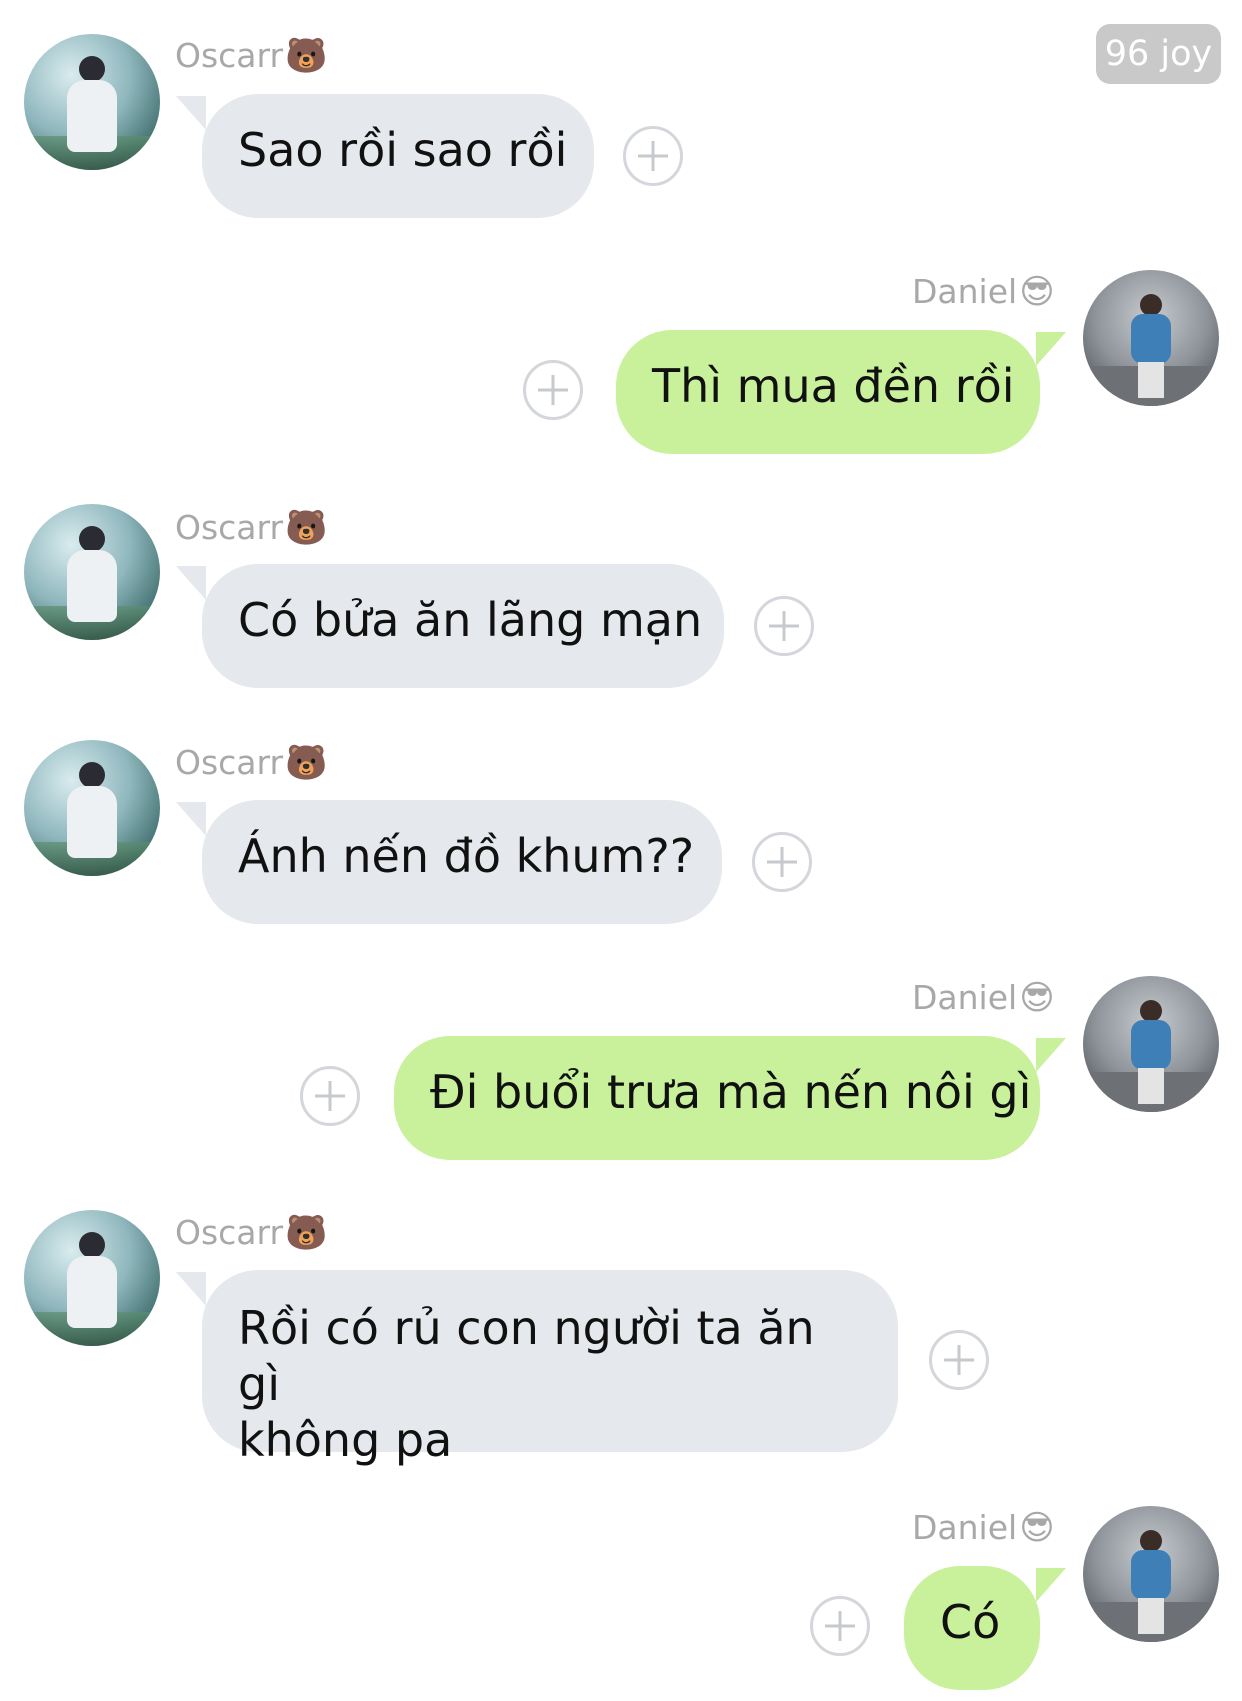  What do you see at coordinates (828, 392) in the screenshot?
I see `message-bubble: Thì mua đền rồi` at bounding box center [828, 392].